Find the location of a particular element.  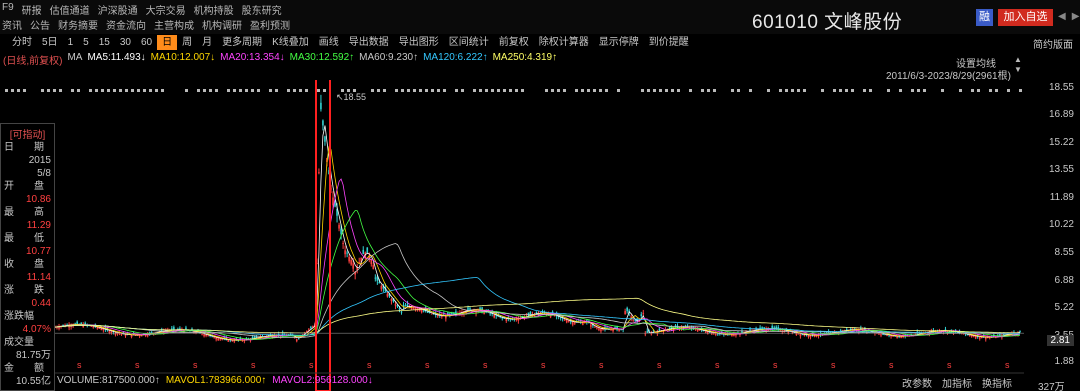

toolbar-item-0: 分时 is located at coordinates (22, 42).